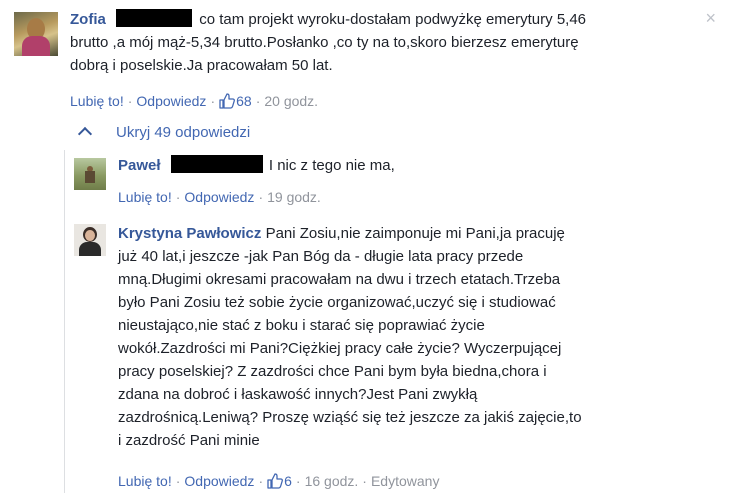  What do you see at coordinates (189, 233) in the screenshot?
I see `author-name-krystyna: Krystyna Pawłowicz` at bounding box center [189, 233].